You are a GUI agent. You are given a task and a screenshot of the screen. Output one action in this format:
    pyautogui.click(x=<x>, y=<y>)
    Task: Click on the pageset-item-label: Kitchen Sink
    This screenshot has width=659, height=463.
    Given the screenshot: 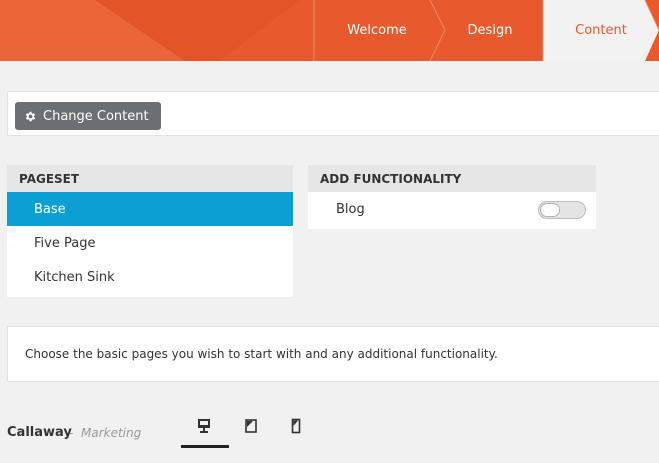 What is the action you would take?
    pyautogui.click(x=74, y=277)
    